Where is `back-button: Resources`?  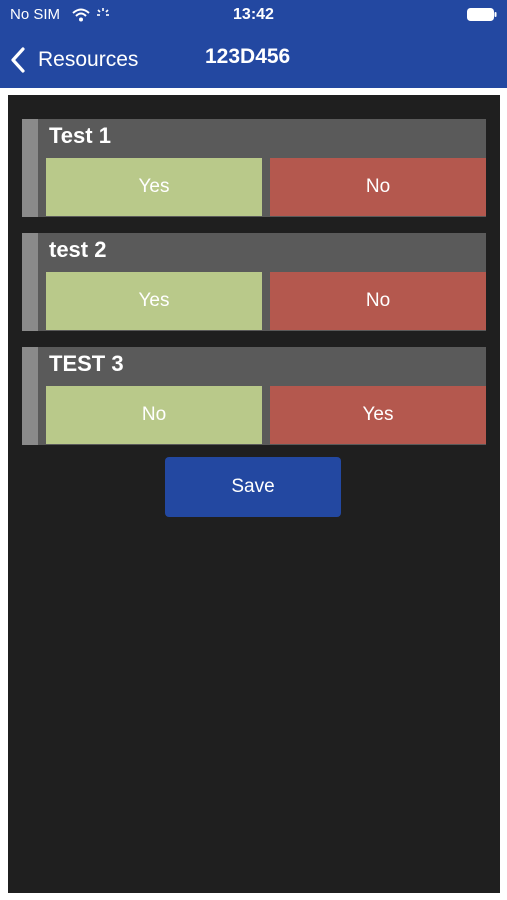
back-button: Resources is located at coordinates (74, 60).